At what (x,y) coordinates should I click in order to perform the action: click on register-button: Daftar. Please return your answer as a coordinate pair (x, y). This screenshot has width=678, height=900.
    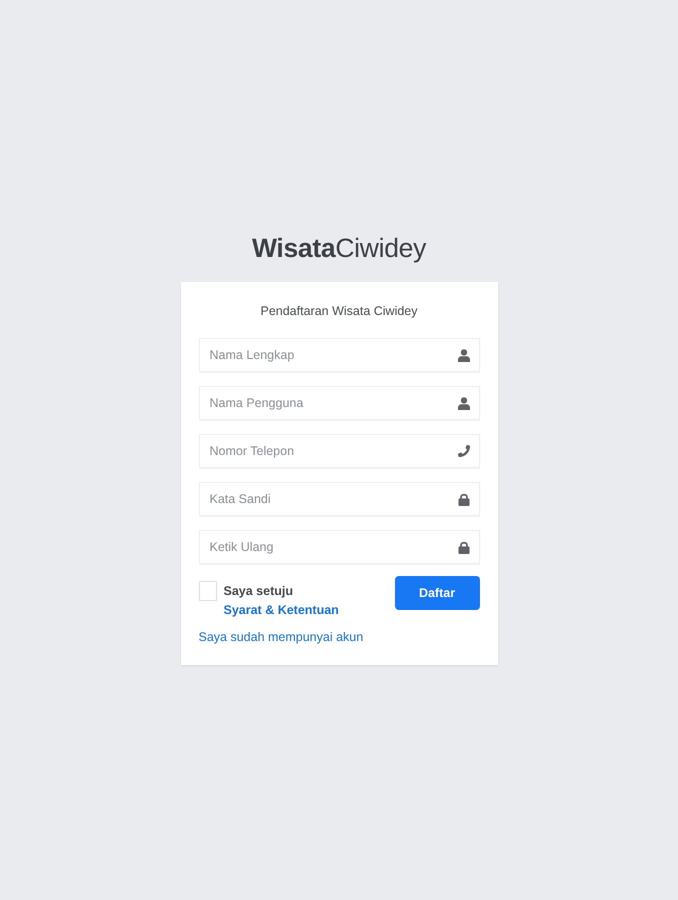
    Looking at the image, I should click on (437, 593).